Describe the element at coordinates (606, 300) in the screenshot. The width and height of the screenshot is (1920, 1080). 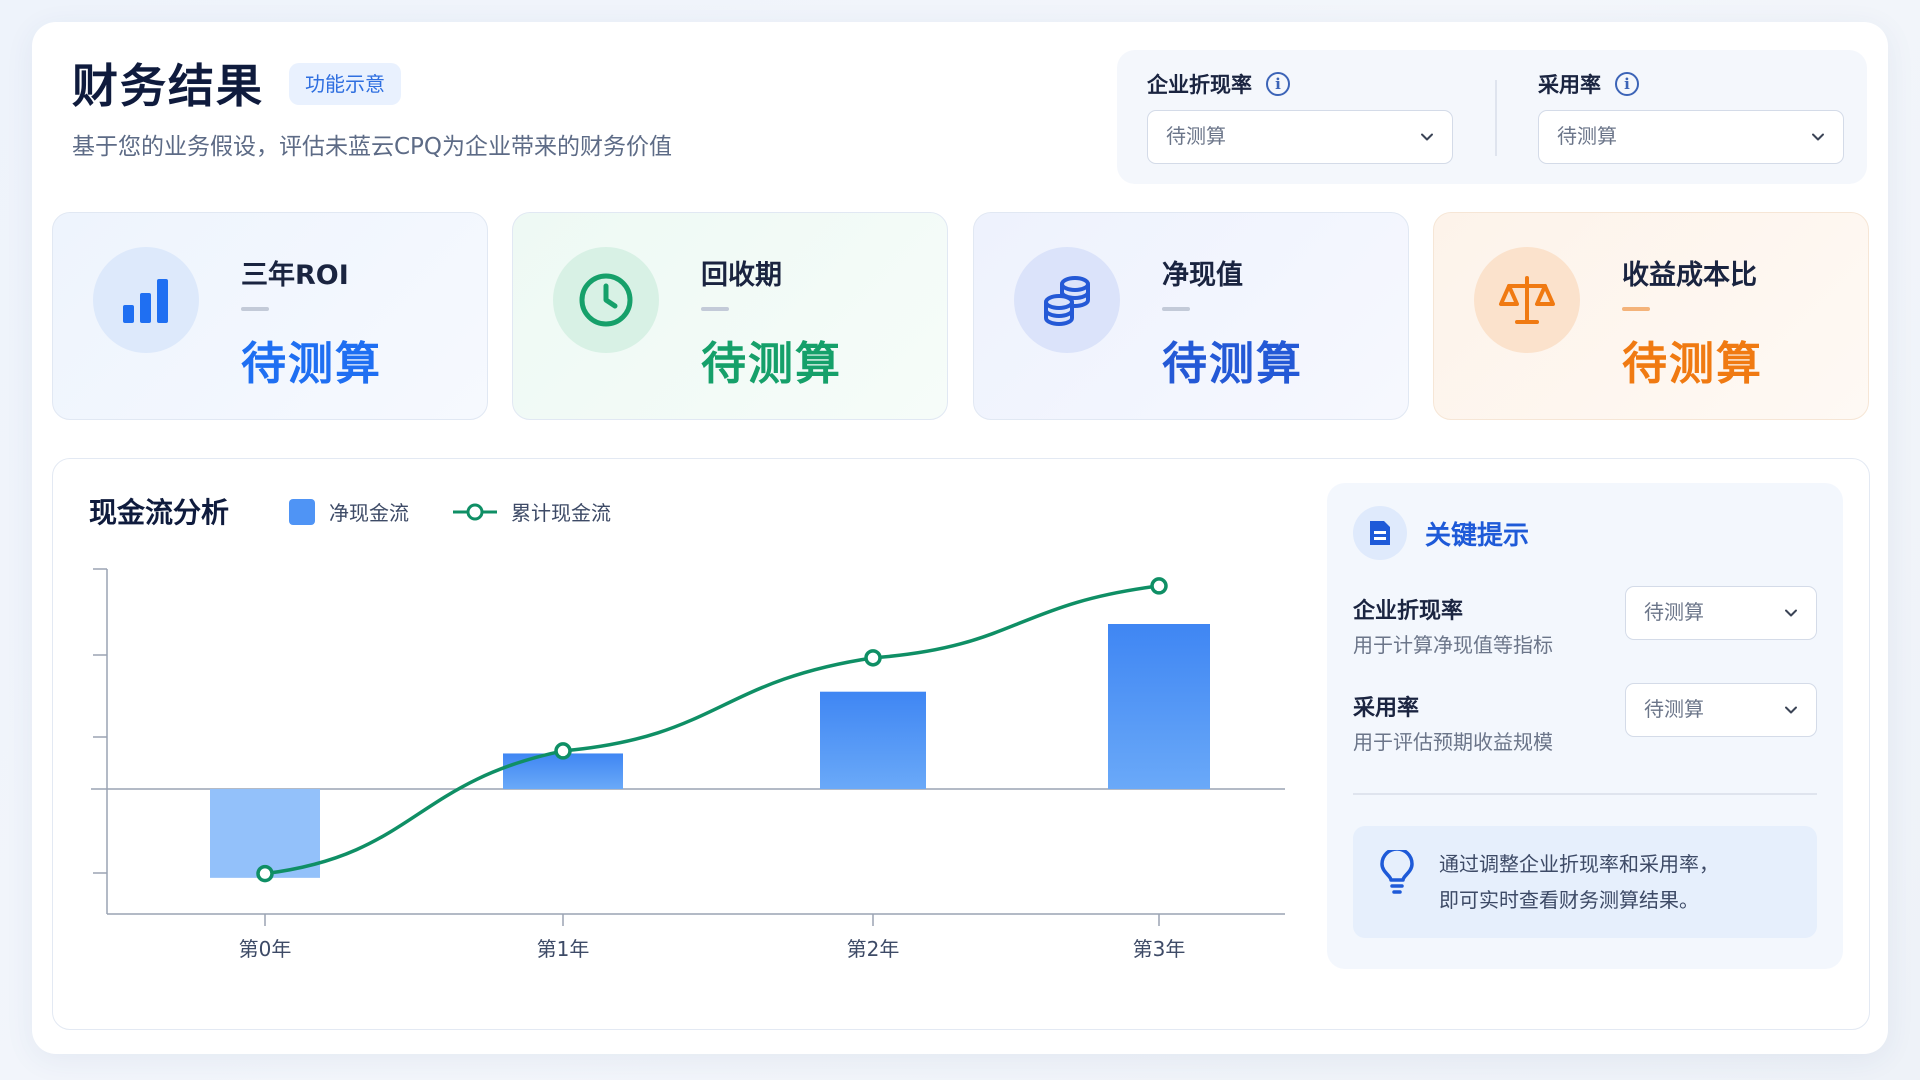
I see `clock-icon` at that location.